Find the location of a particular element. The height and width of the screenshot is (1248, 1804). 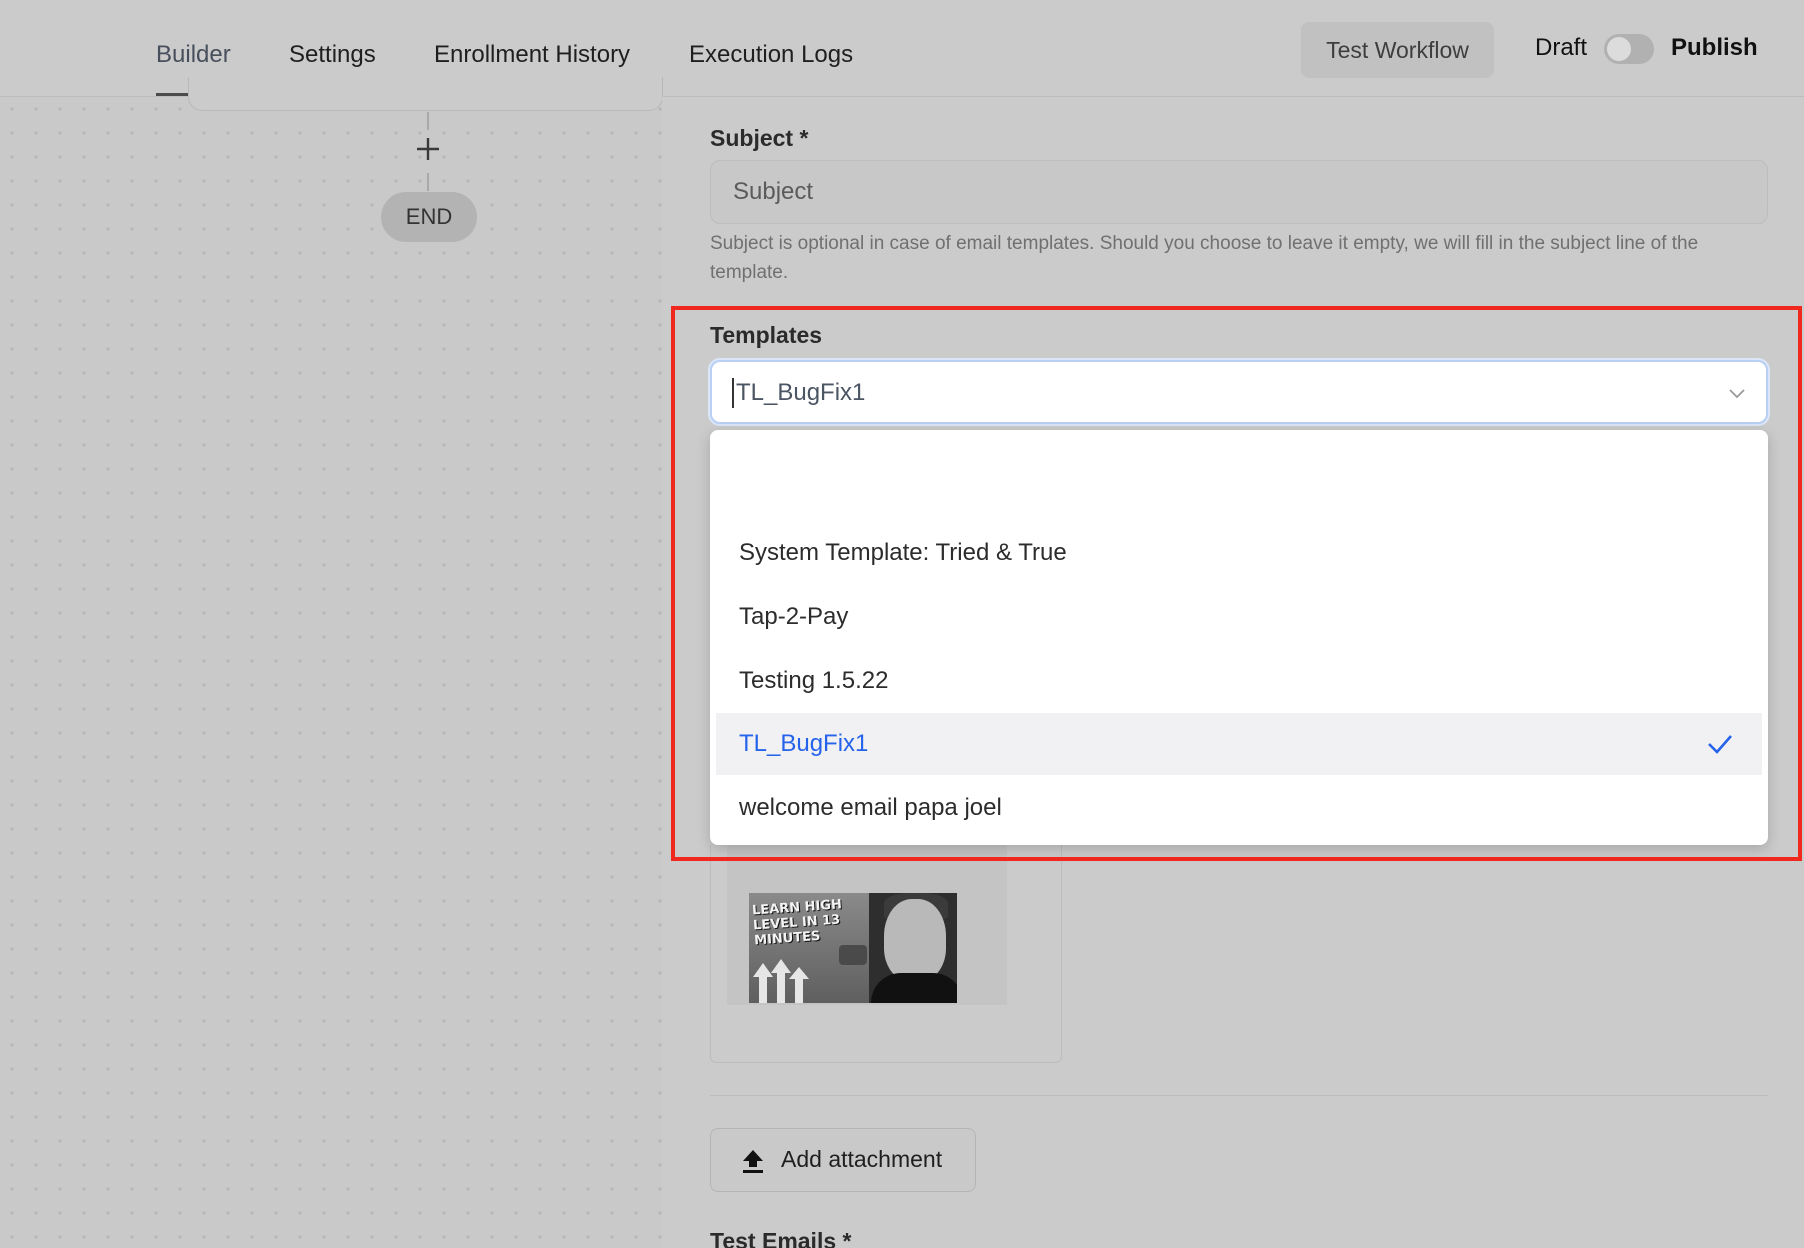

add-attachment-button: Add attachment is located at coordinates (843, 1160).